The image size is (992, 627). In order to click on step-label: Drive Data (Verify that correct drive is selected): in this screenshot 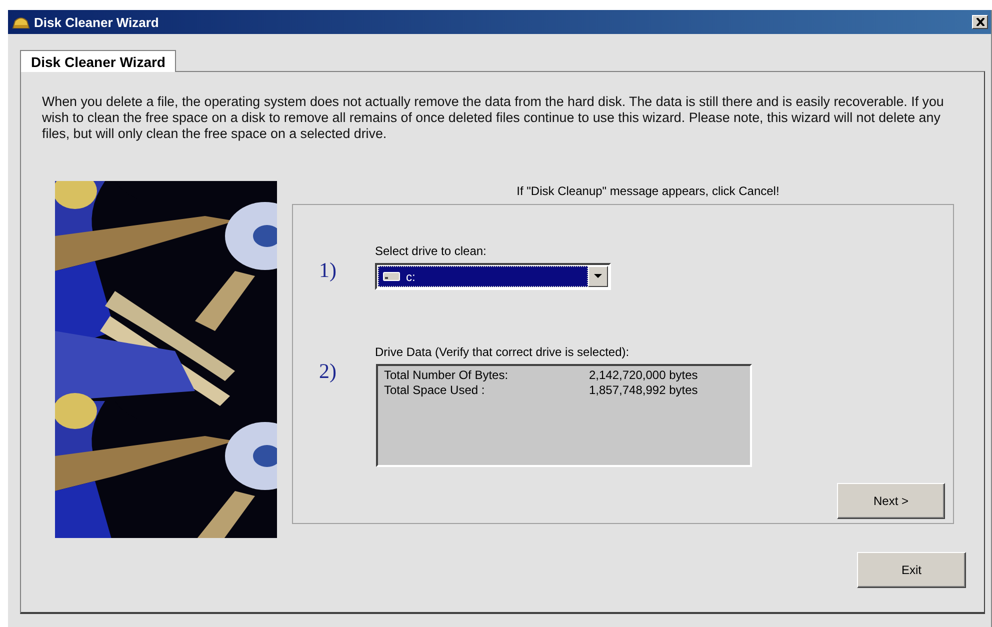, I will do `click(502, 352)`.